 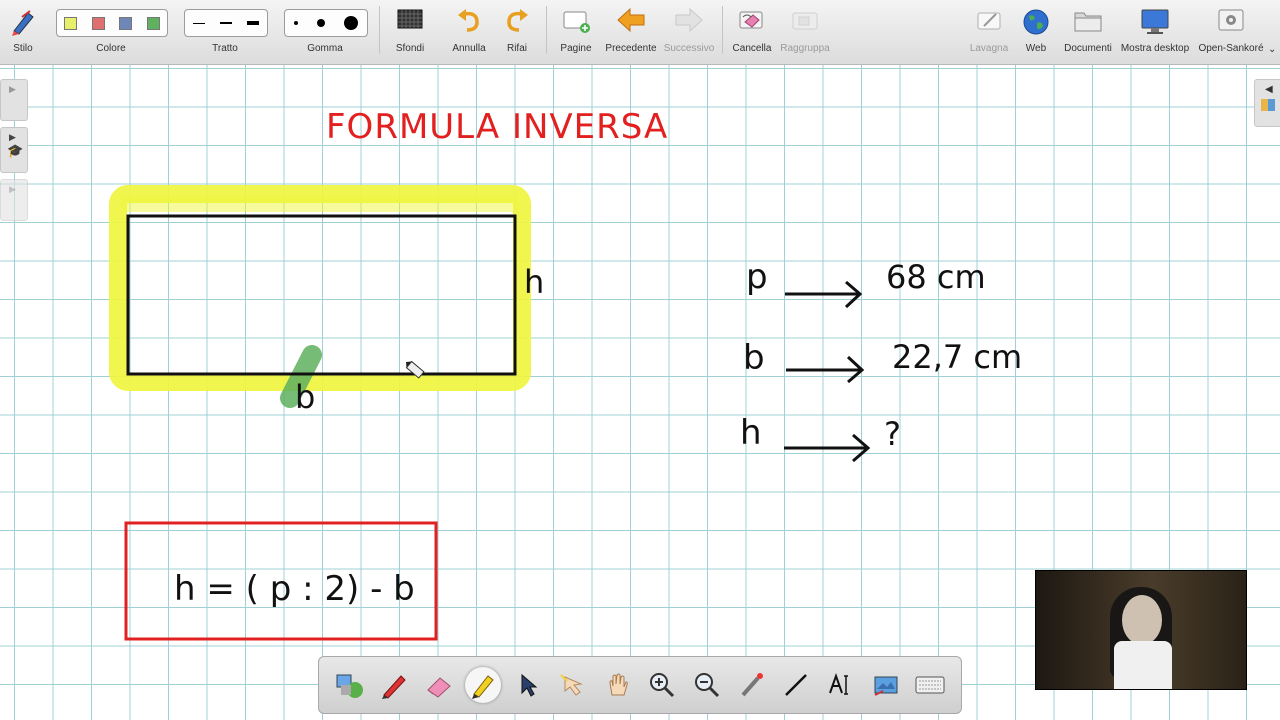 I want to click on raggruppa-button: Raggruppa, so click(x=805, y=32).